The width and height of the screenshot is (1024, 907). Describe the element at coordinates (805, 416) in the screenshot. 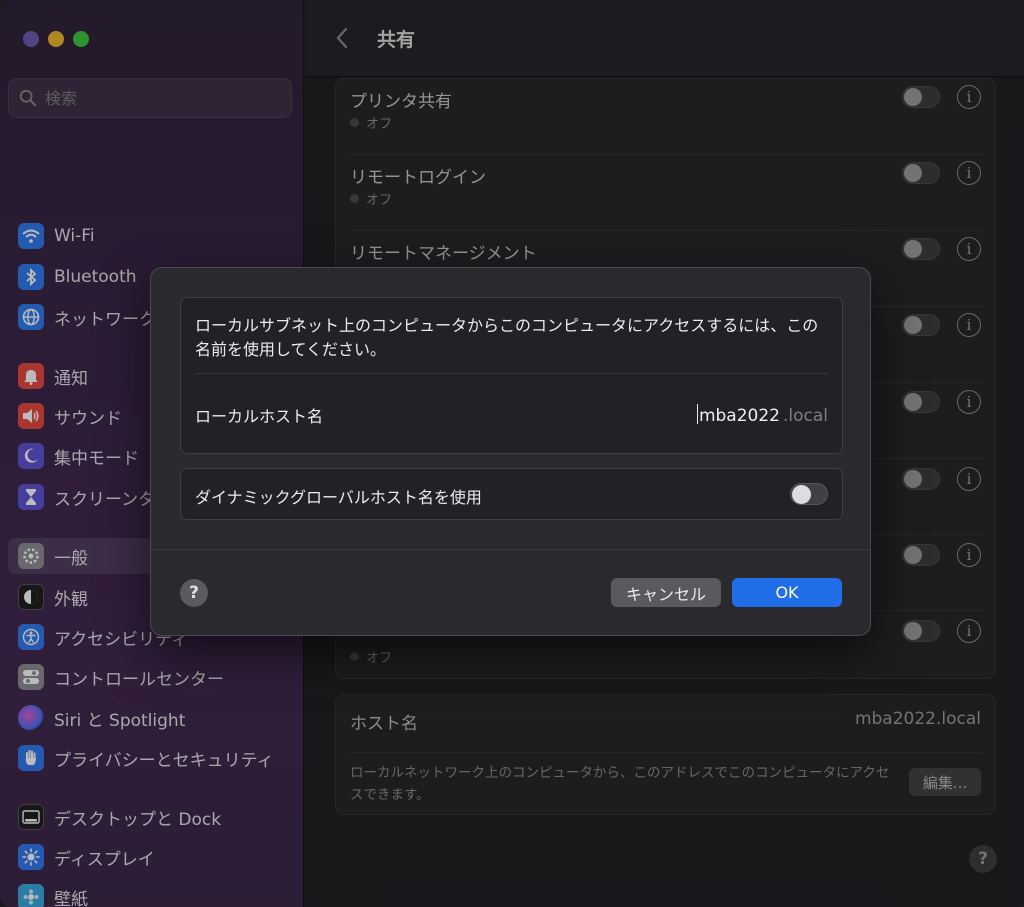

I see `local-hostname-suffix: .local` at that location.